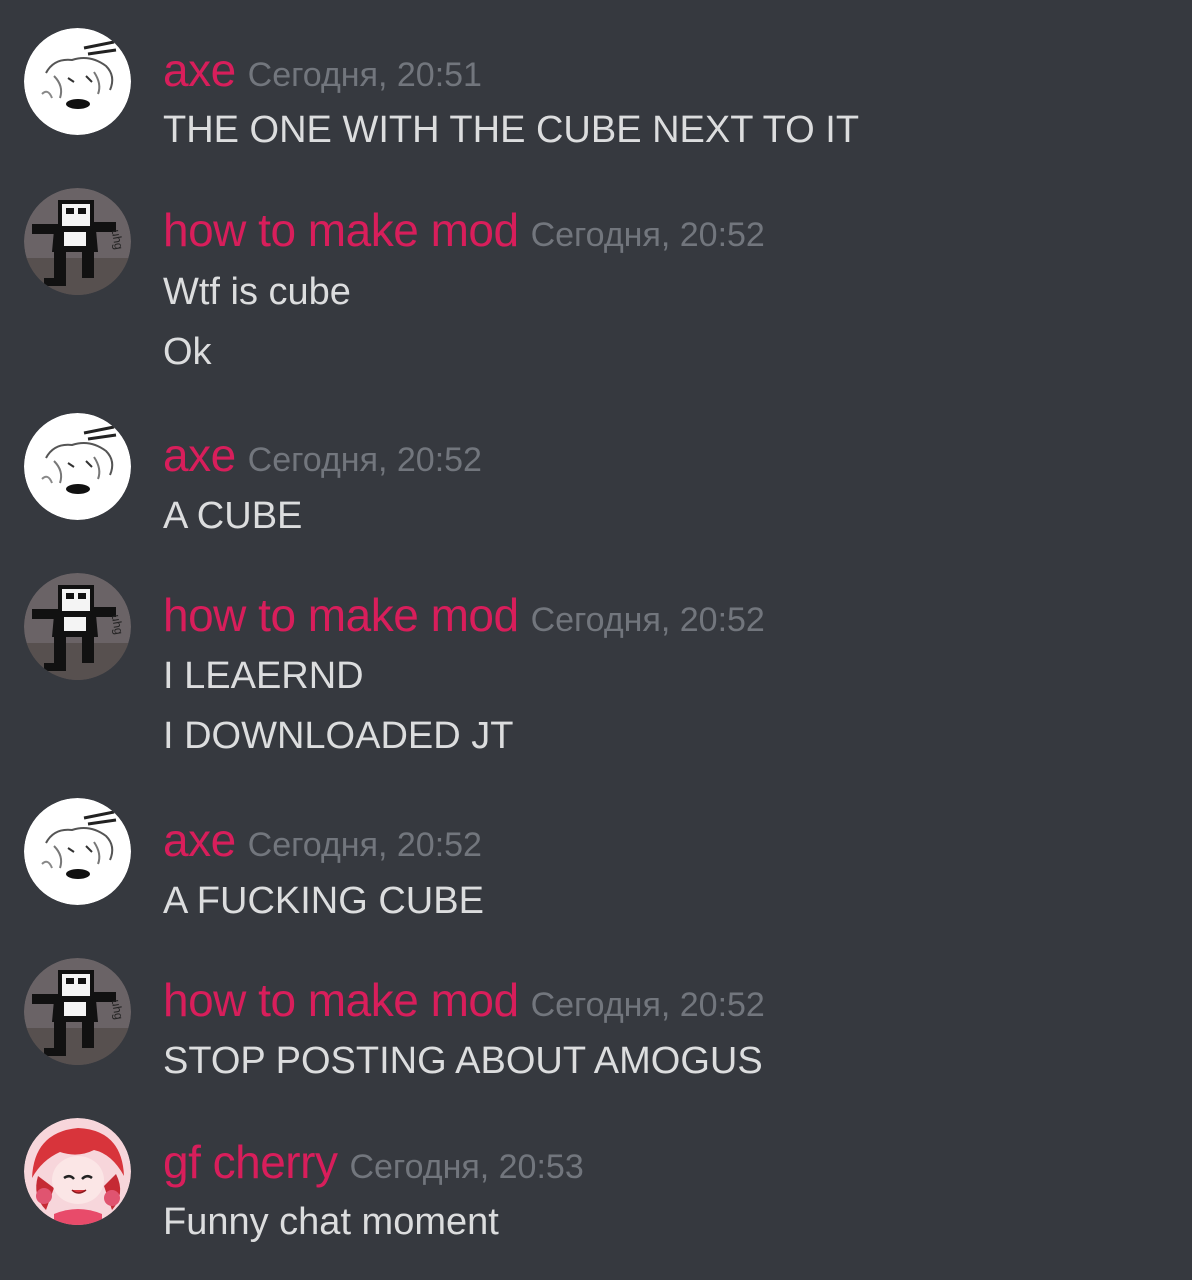 The height and width of the screenshot is (1280, 1192). I want to click on message-text: STOP POSTING ABOUT AMOGUS, so click(463, 1061).